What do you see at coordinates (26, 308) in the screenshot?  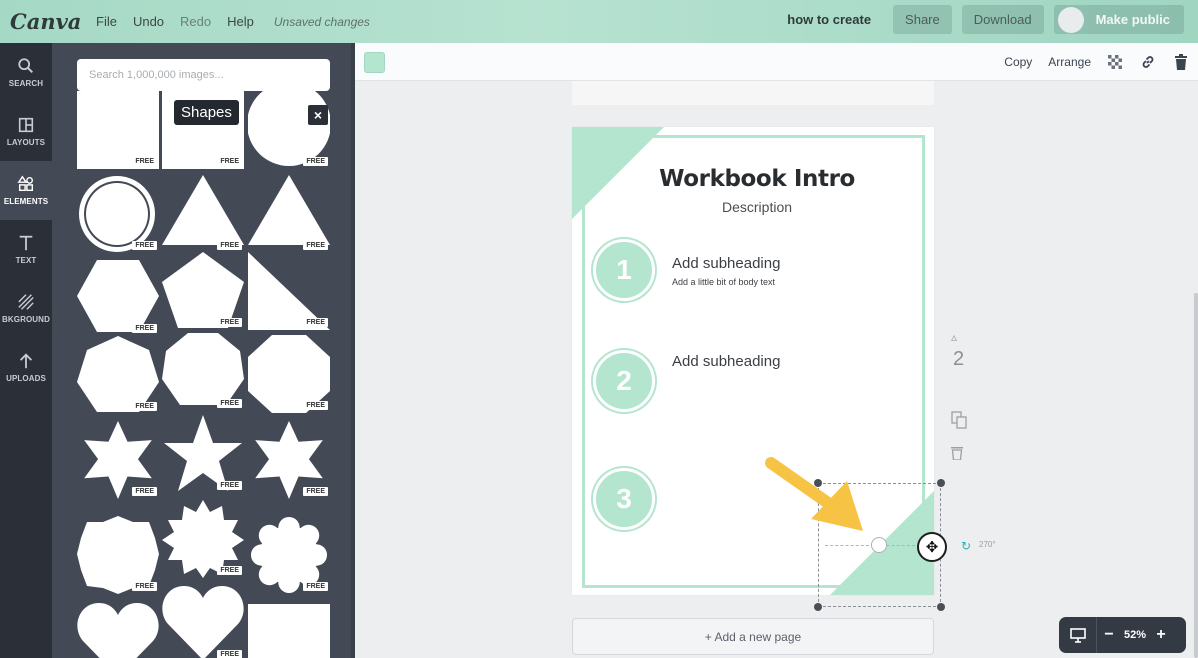 I see `sidebar-item-background: BKGROUND` at bounding box center [26, 308].